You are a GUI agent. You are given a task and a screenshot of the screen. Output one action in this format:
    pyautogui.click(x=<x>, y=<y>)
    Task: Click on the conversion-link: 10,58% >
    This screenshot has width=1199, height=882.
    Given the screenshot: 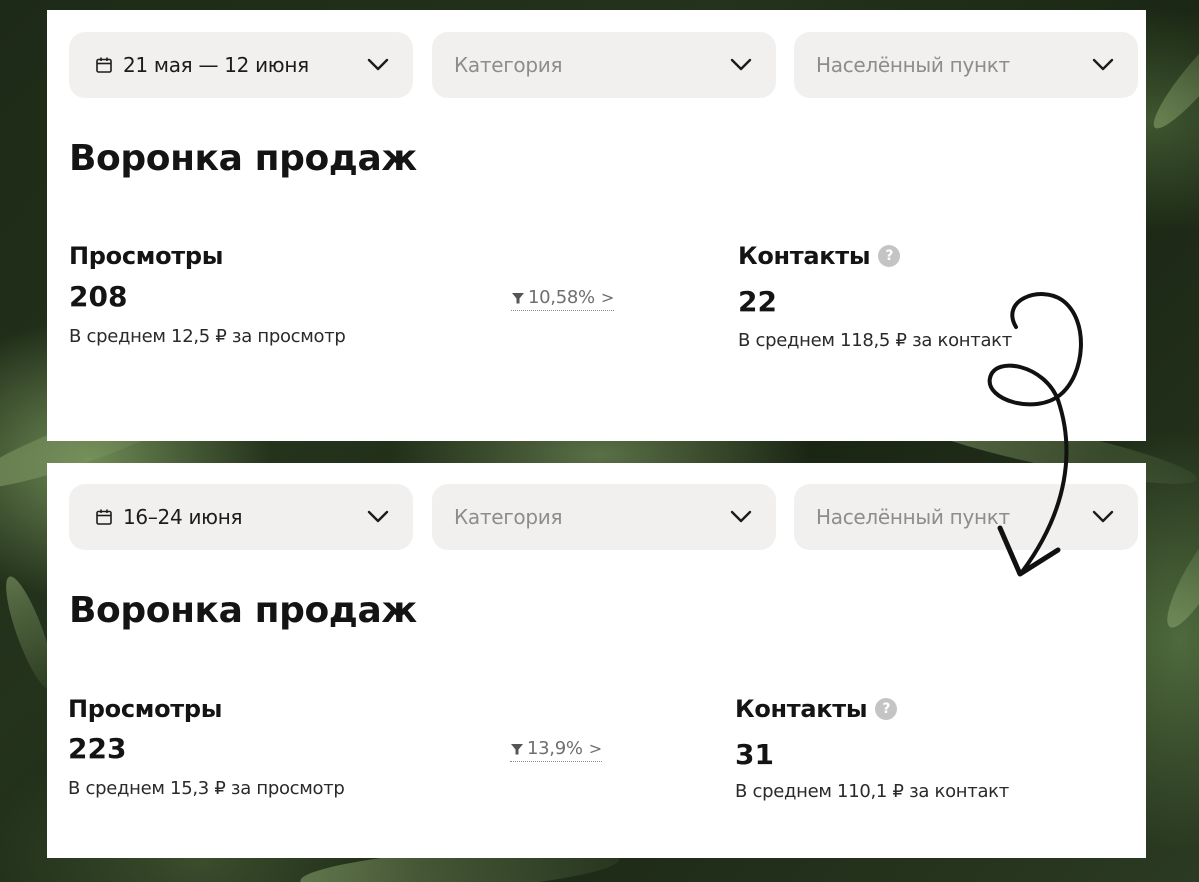 What is the action you would take?
    pyautogui.click(x=562, y=299)
    